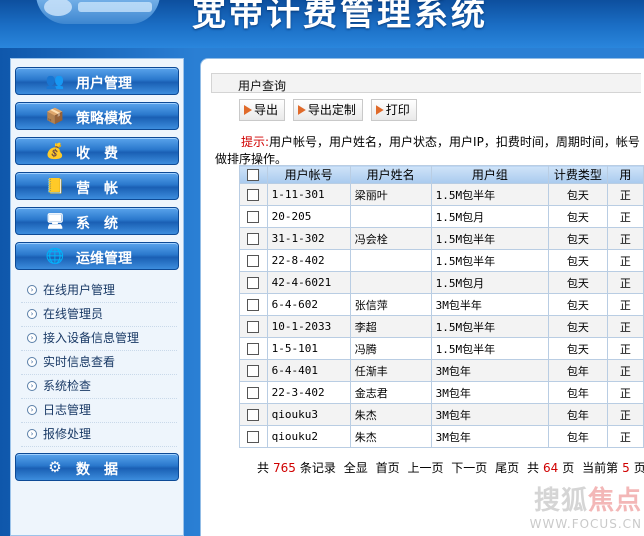 The height and width of the screenshot is (536, 644). Describe the element at coordinates (79, 362) in the screenshot. I see `submenu-label: 实时信息查看` at that location.